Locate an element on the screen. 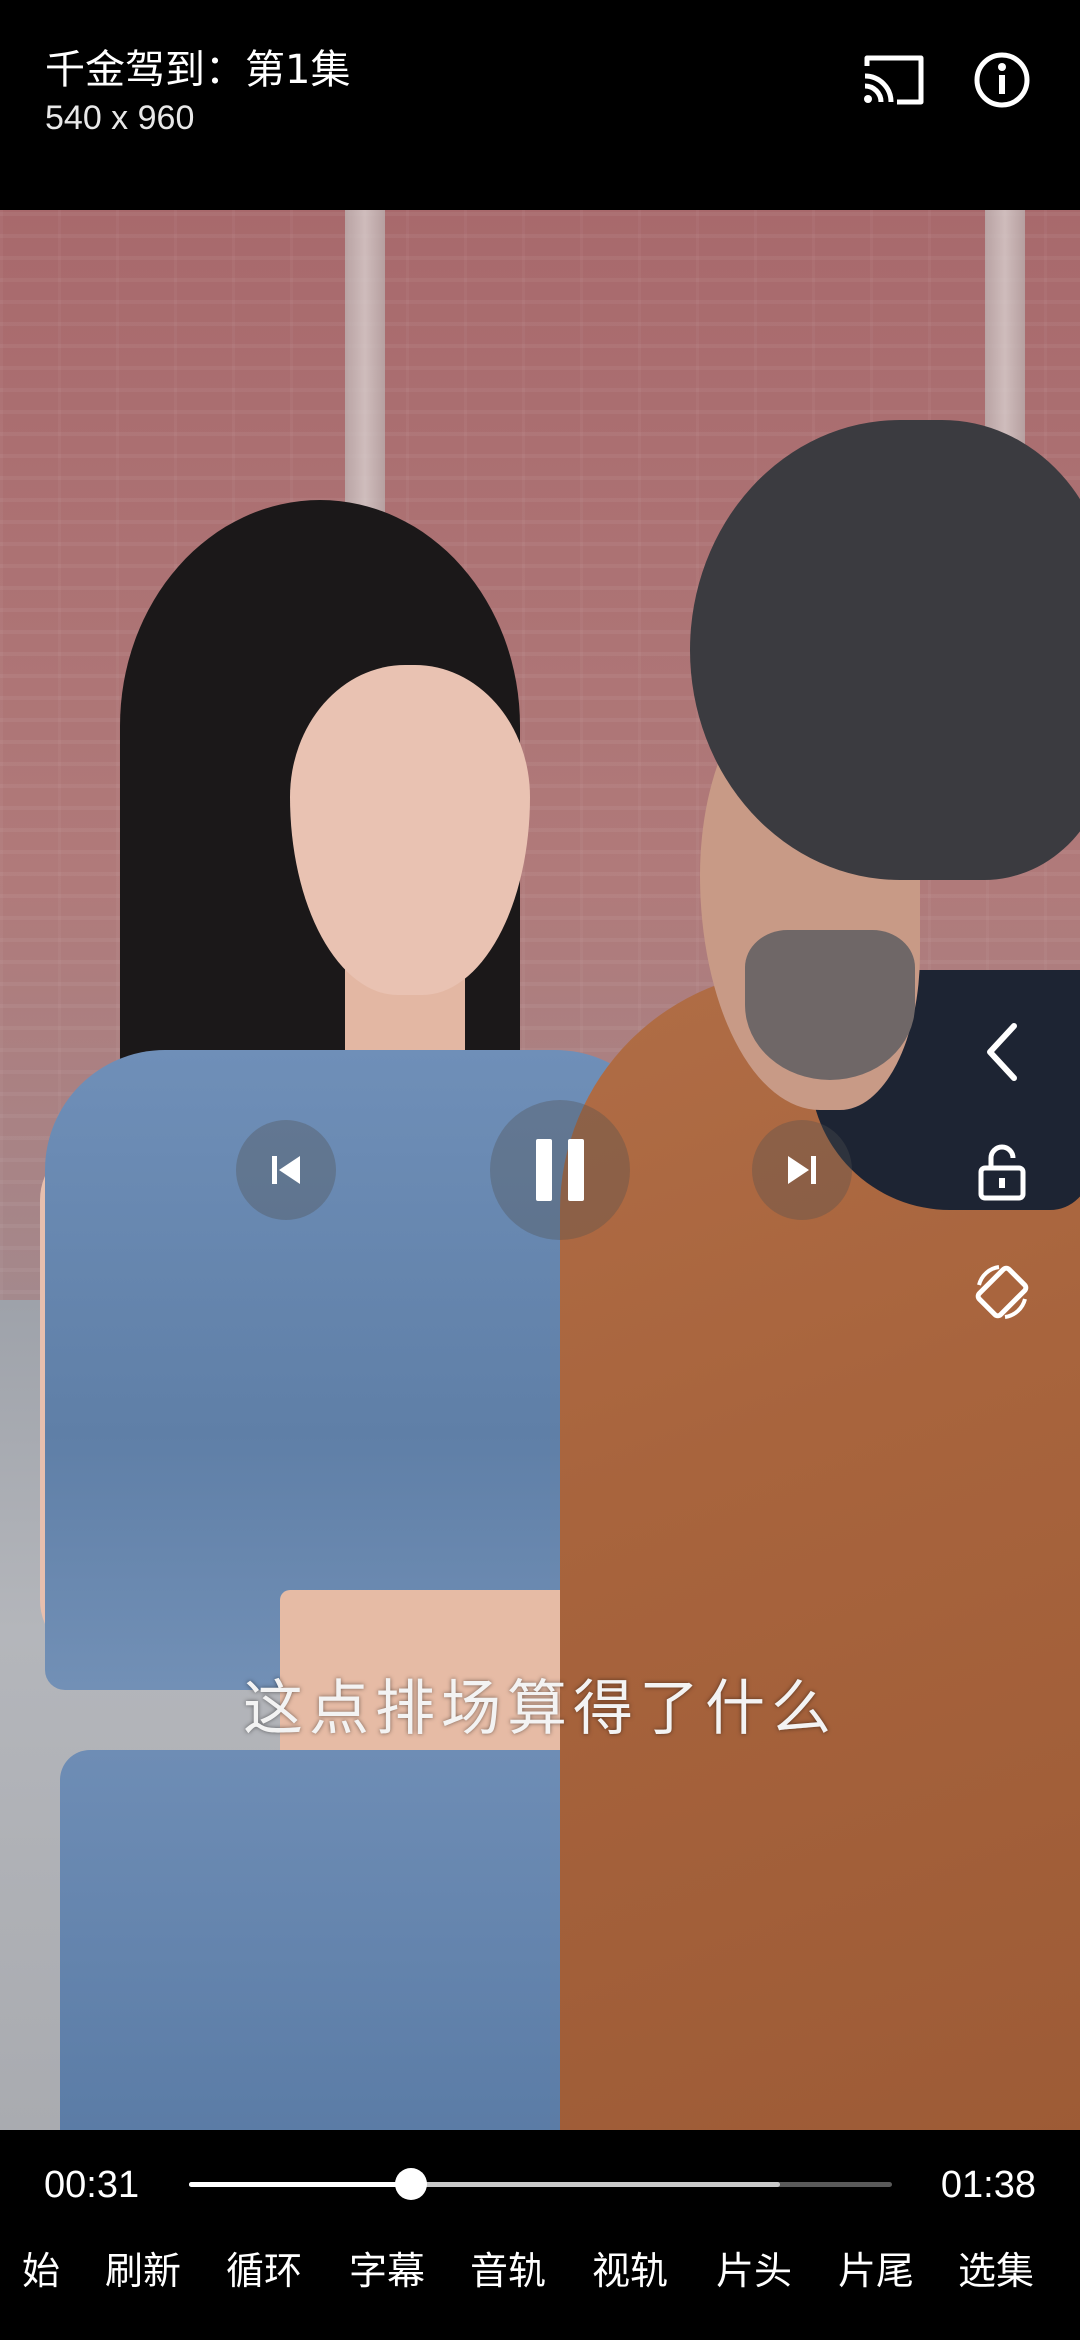  back-chevron-icon is located at coordinates (1002, 1052).